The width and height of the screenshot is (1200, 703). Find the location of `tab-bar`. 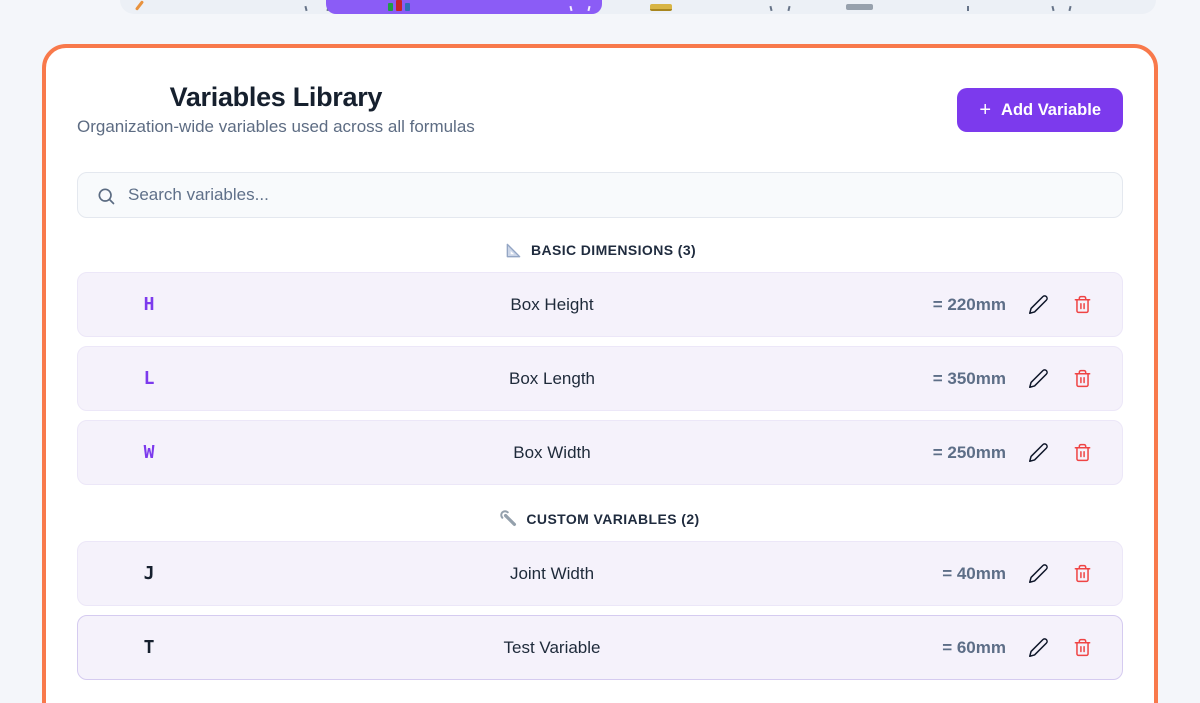

tab-bar is located at coordinates (638, 7).